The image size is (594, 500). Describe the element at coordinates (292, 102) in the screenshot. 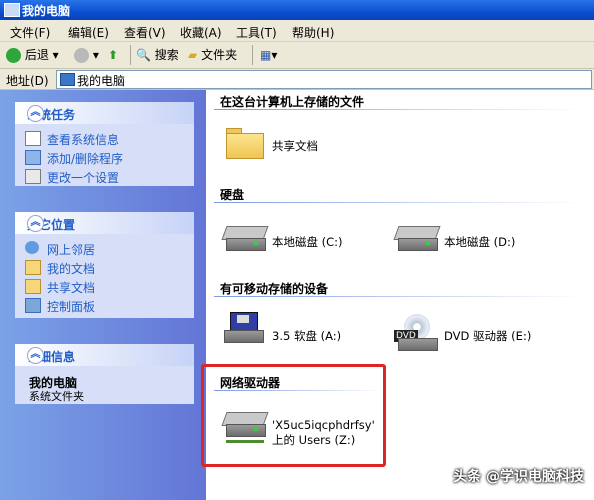

I see `section-stored-files: 在这台计算机上存储的文件` at that location.